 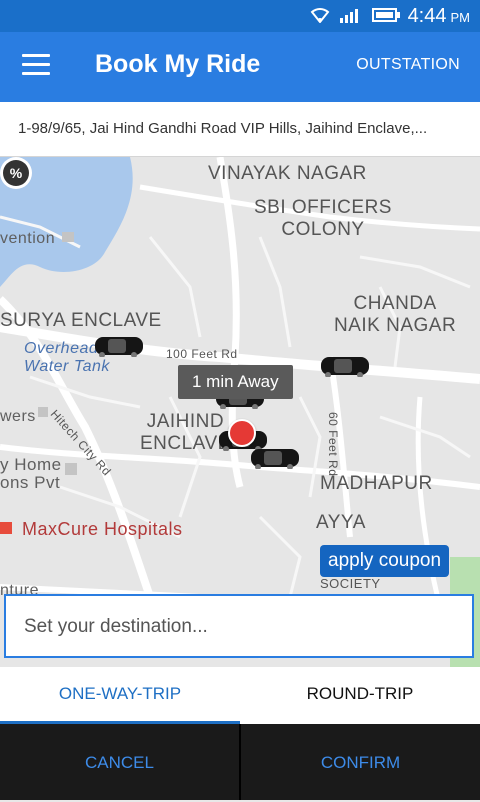 I want to click on map-label-sbi-officers-colony: SBI OFFICERS COLONY, so click(x=323, y=218).